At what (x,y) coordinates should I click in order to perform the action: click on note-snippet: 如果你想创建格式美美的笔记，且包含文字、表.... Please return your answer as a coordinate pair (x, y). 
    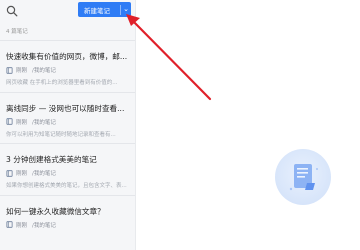
    Looking at the image, I should click on (66, 186).